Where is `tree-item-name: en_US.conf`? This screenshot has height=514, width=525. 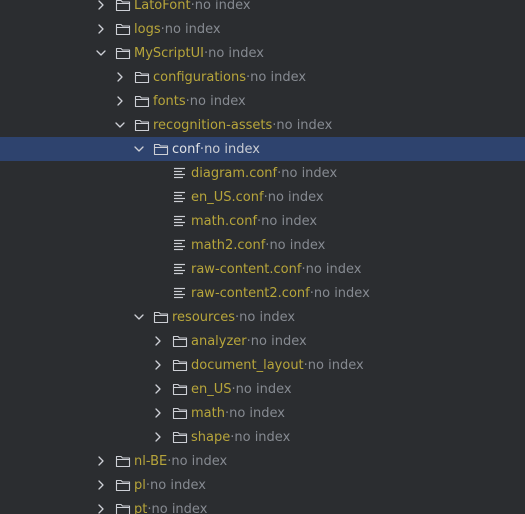
tree-item-name: en_US.conf is located at coordinates (227, 197).